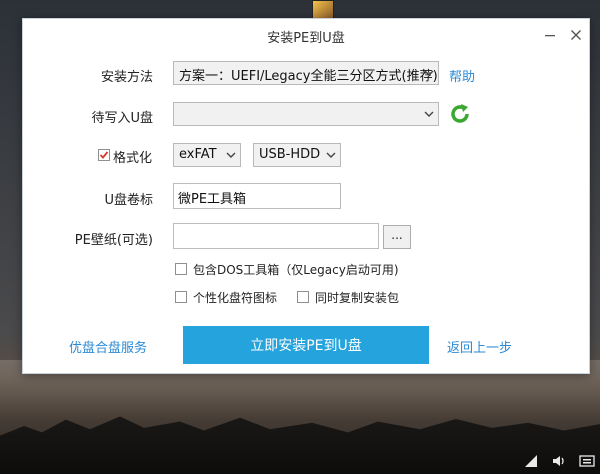 This screenshot has width=600, height=474. What do you see at coordinates (290, 154) in the screenshot?
I see `boot-mode-value: USB-HDD` at bounding box center [290, 154].